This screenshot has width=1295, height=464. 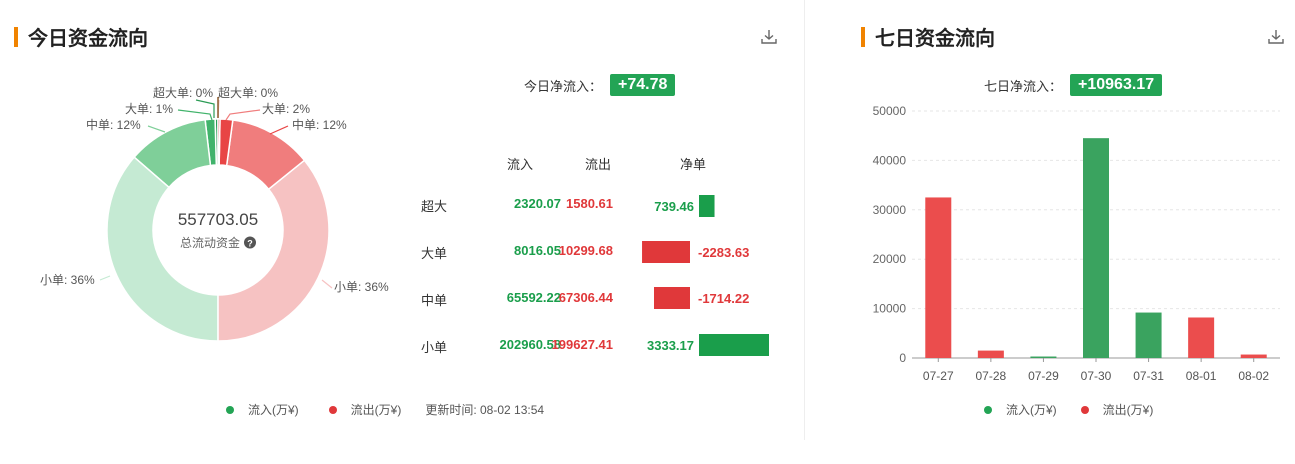 What do you see at coordinates (674, 206) in the screenshot?
I see `net-value-label: 739.46` at bounding box center [674, 206].